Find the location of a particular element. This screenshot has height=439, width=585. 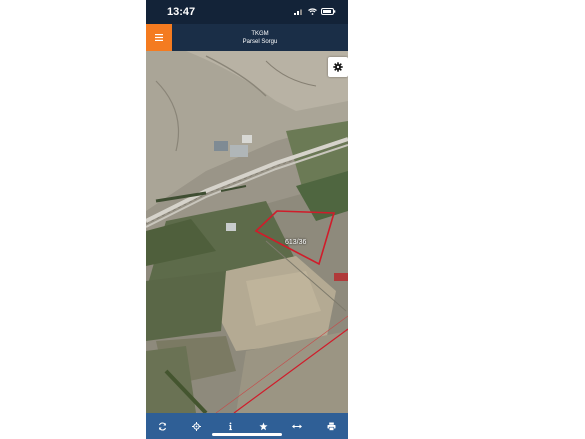

hamburger-icon is located at coordinates (159, 37).